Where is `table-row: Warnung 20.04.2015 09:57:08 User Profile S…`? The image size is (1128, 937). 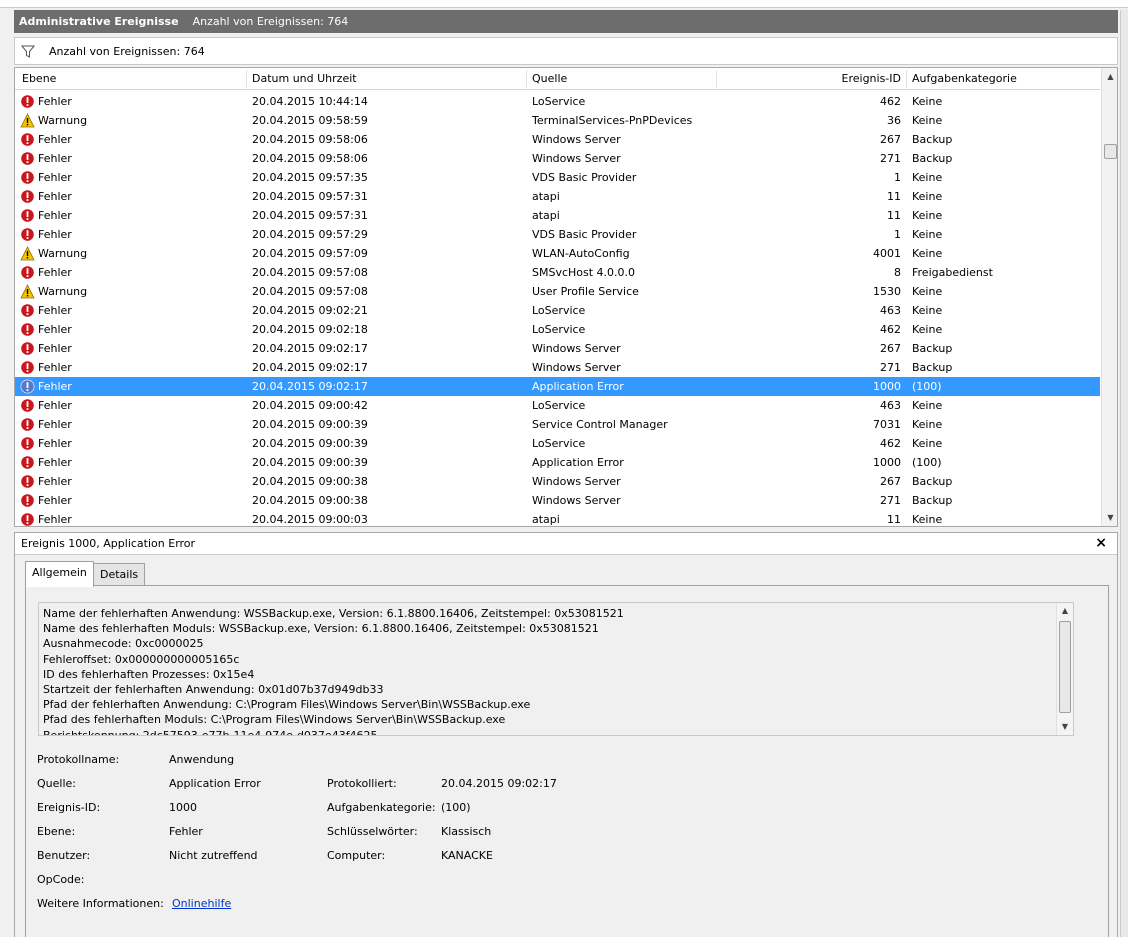 table-row: Warnung 20.04.2015 09:57:08 User Profile S… is located at coordinates (557, 291).